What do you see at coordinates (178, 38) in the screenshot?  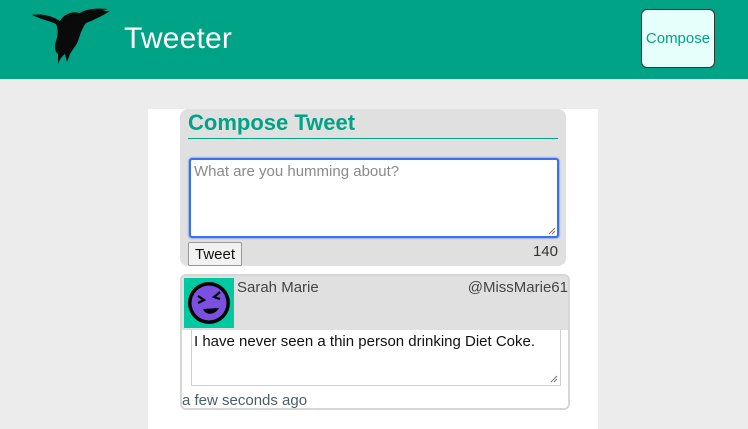 I see `brand-title: Tweeter` at bounding box center [178, 38].